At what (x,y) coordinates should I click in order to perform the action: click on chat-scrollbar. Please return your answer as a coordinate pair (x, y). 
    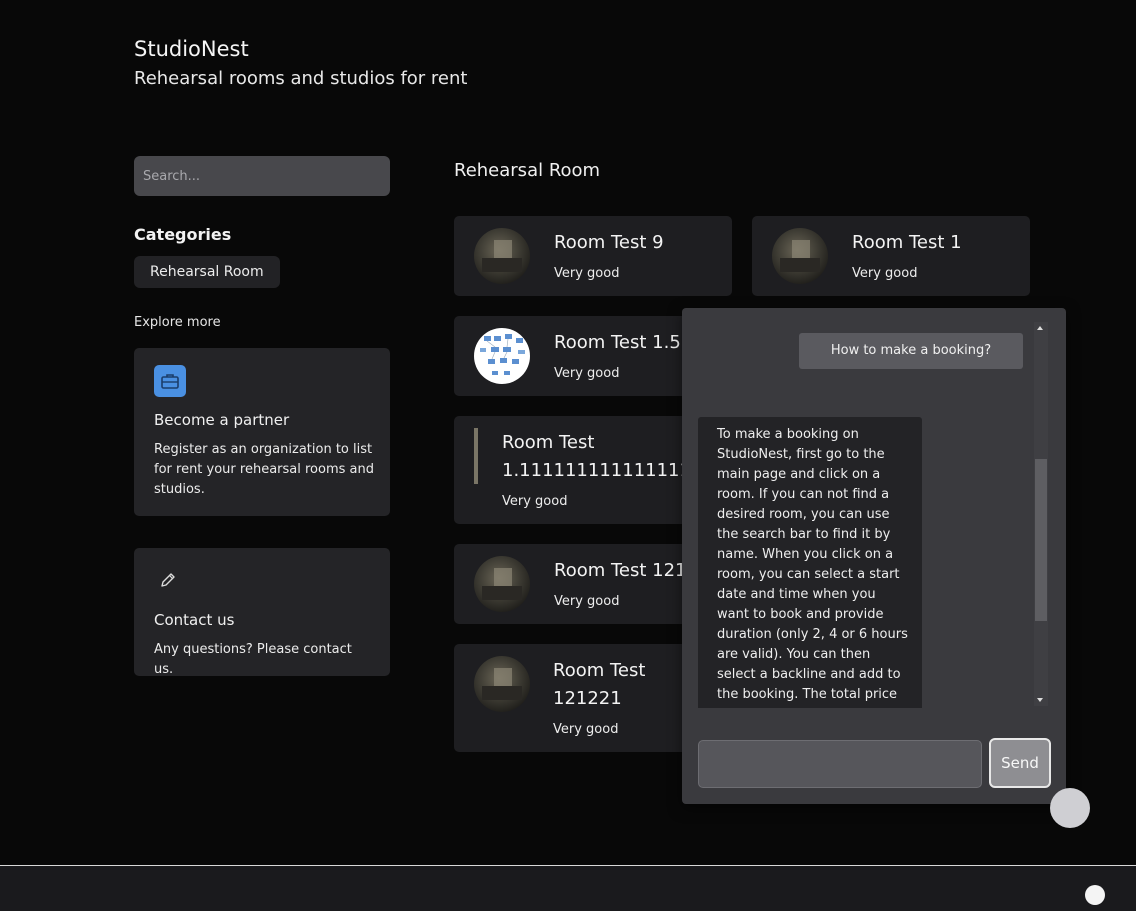
    Looking at the image, I should click on (1041, 514).